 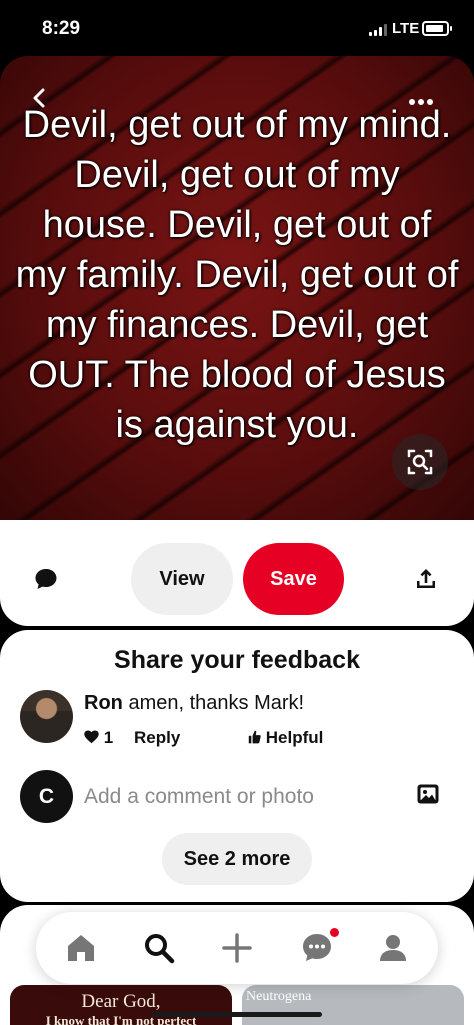 What do you see at coordinates (293, 579) in the screenshot?
I see `save-button: Save` at bounding box center [293, 579].